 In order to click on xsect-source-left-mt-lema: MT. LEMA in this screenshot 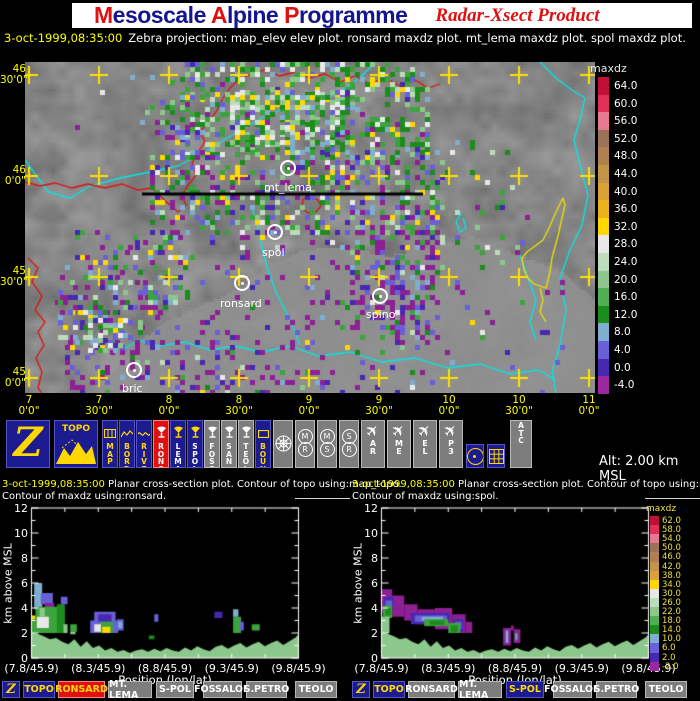, I will do `click(130, 690)`.